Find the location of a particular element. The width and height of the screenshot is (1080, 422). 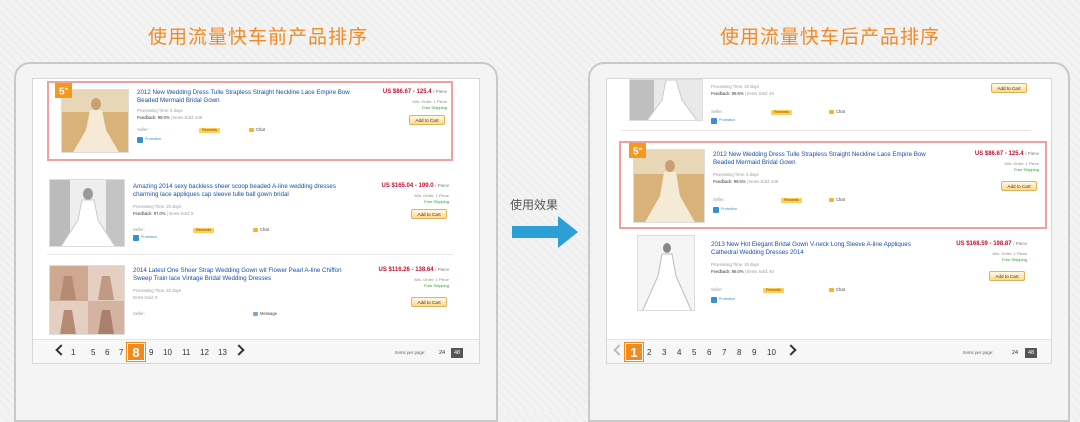

product-price: US $165.04 - 199.0 / Piece is located at coordinates (415, 186).